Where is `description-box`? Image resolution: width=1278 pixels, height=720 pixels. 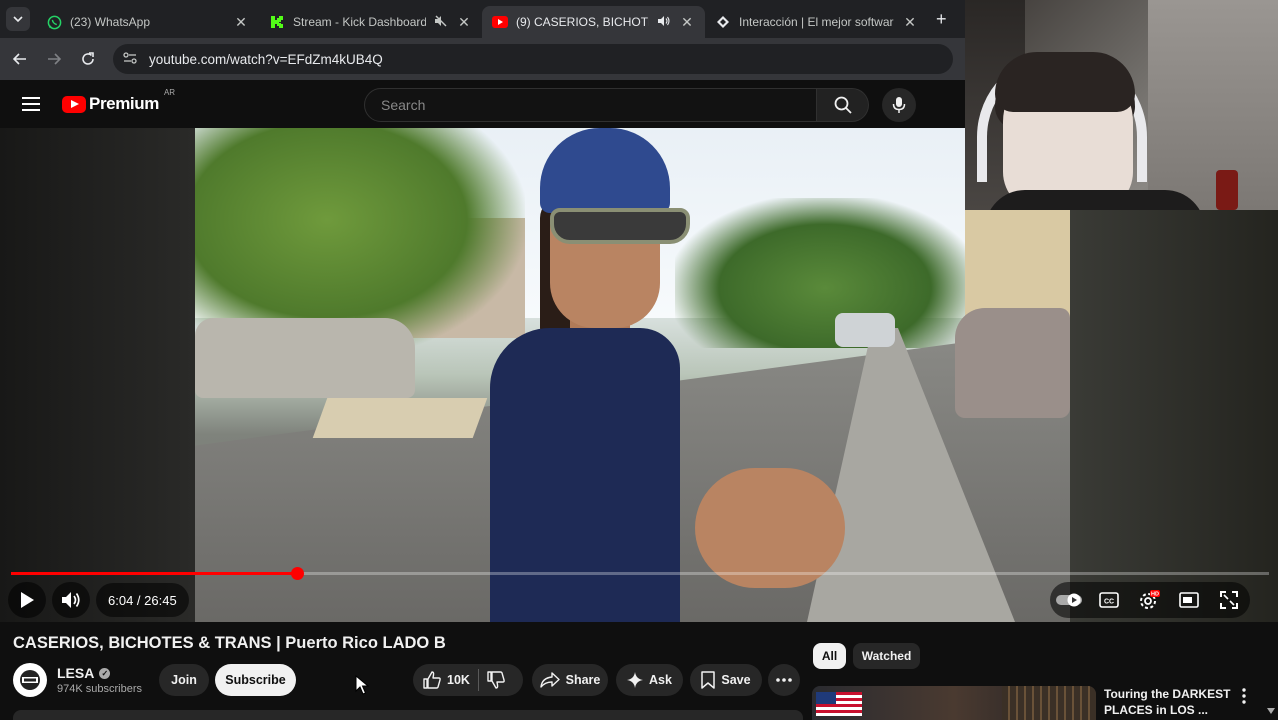
description-box is located at coordinates (408, 715).